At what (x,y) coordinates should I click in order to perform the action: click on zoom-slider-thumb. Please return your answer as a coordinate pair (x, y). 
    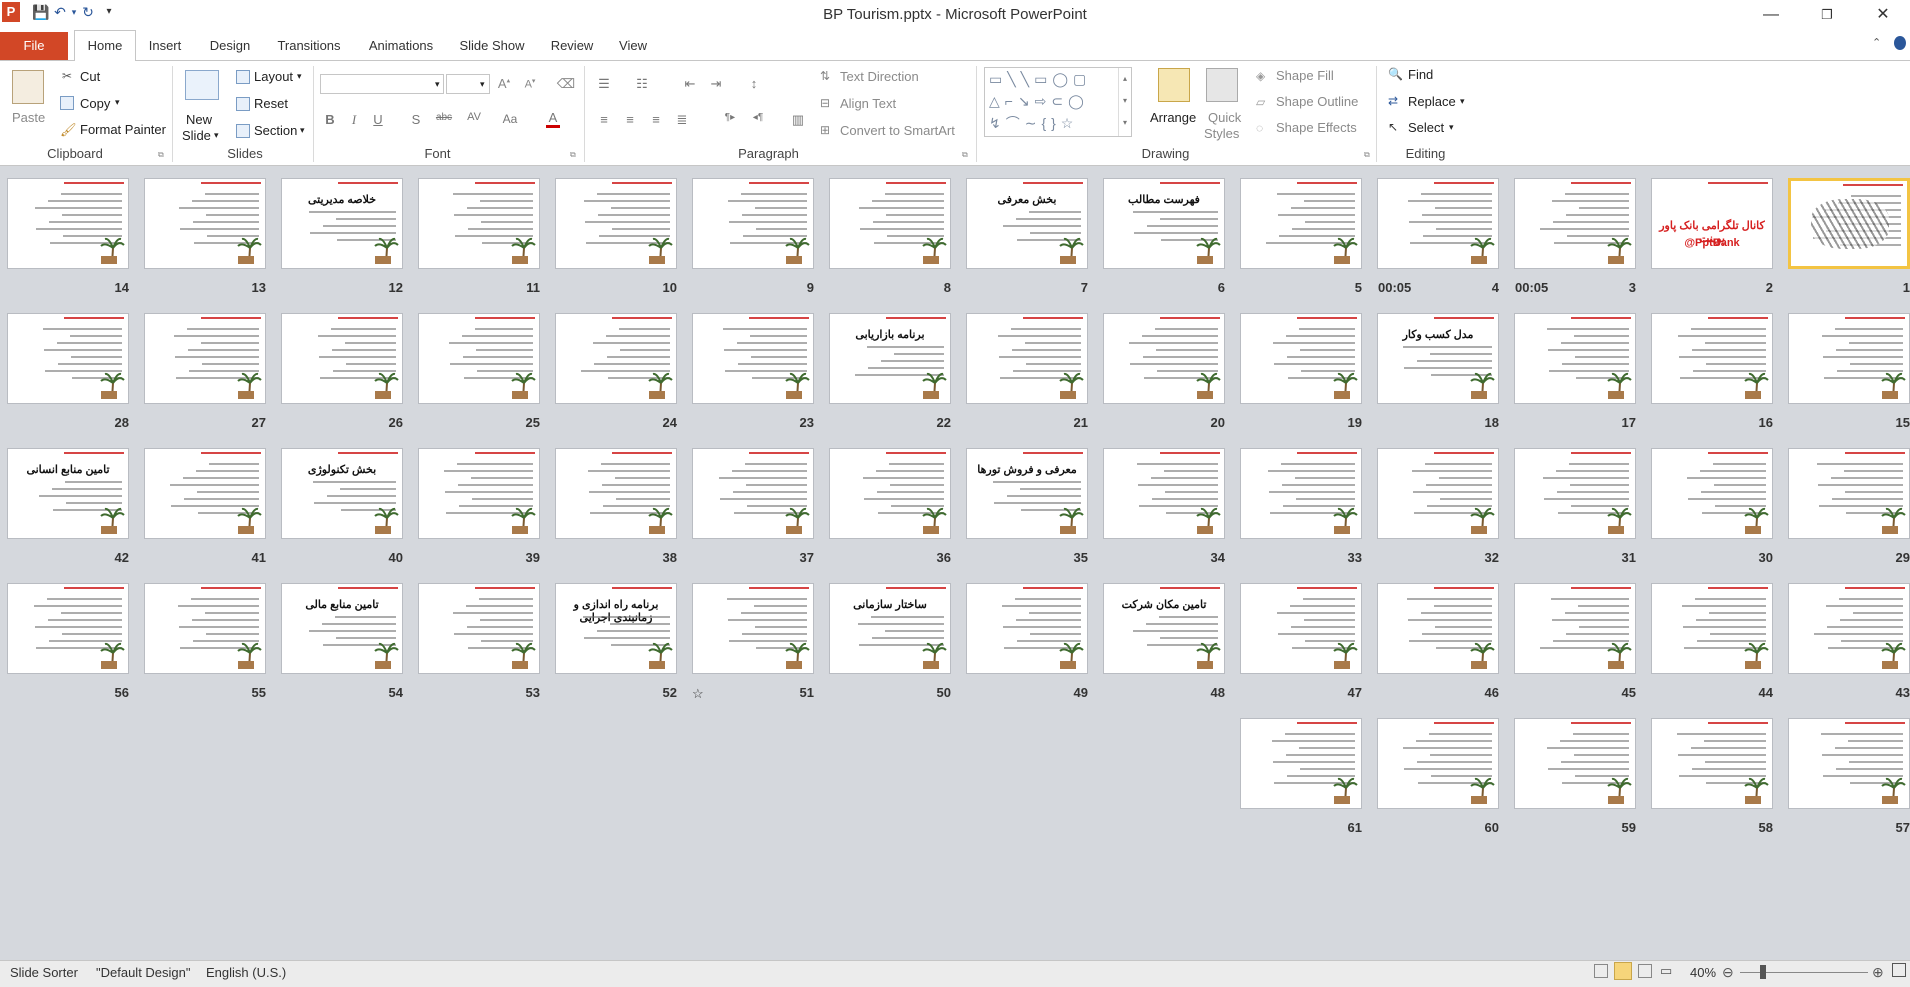
    Looking at the image, I should click on (1763, 972).